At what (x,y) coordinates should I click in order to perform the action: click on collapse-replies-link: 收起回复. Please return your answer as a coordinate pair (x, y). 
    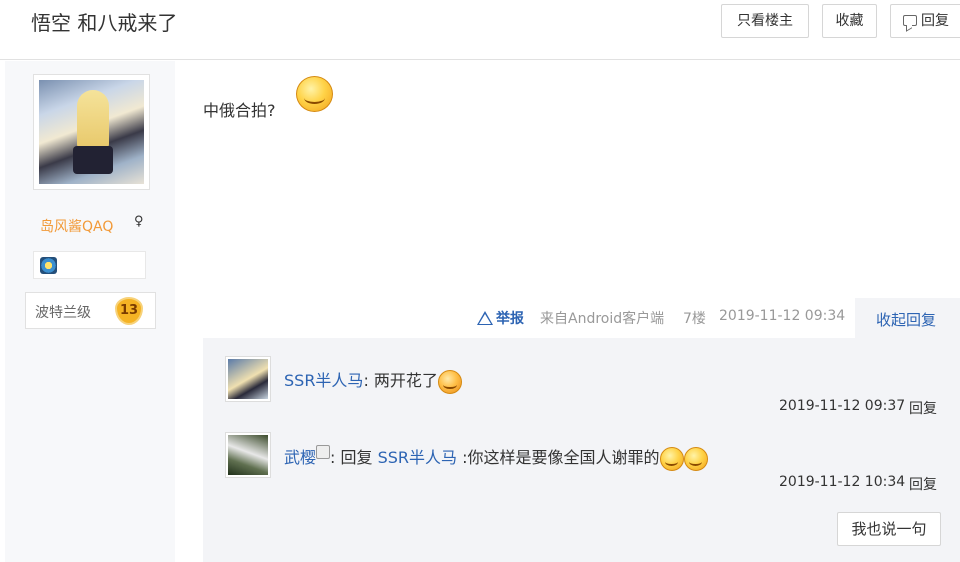
    Looking at the image, I should click on (906, 319).